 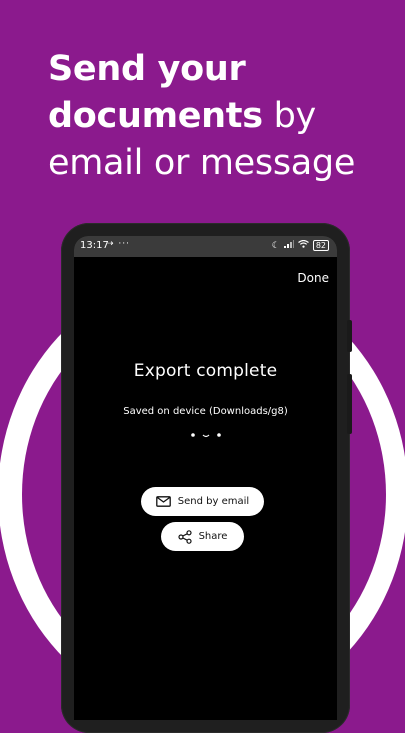 What do you see at coordinates (303, 245) in the screenshot?
I see `wifi-icon` at bounding box center [303, 245].